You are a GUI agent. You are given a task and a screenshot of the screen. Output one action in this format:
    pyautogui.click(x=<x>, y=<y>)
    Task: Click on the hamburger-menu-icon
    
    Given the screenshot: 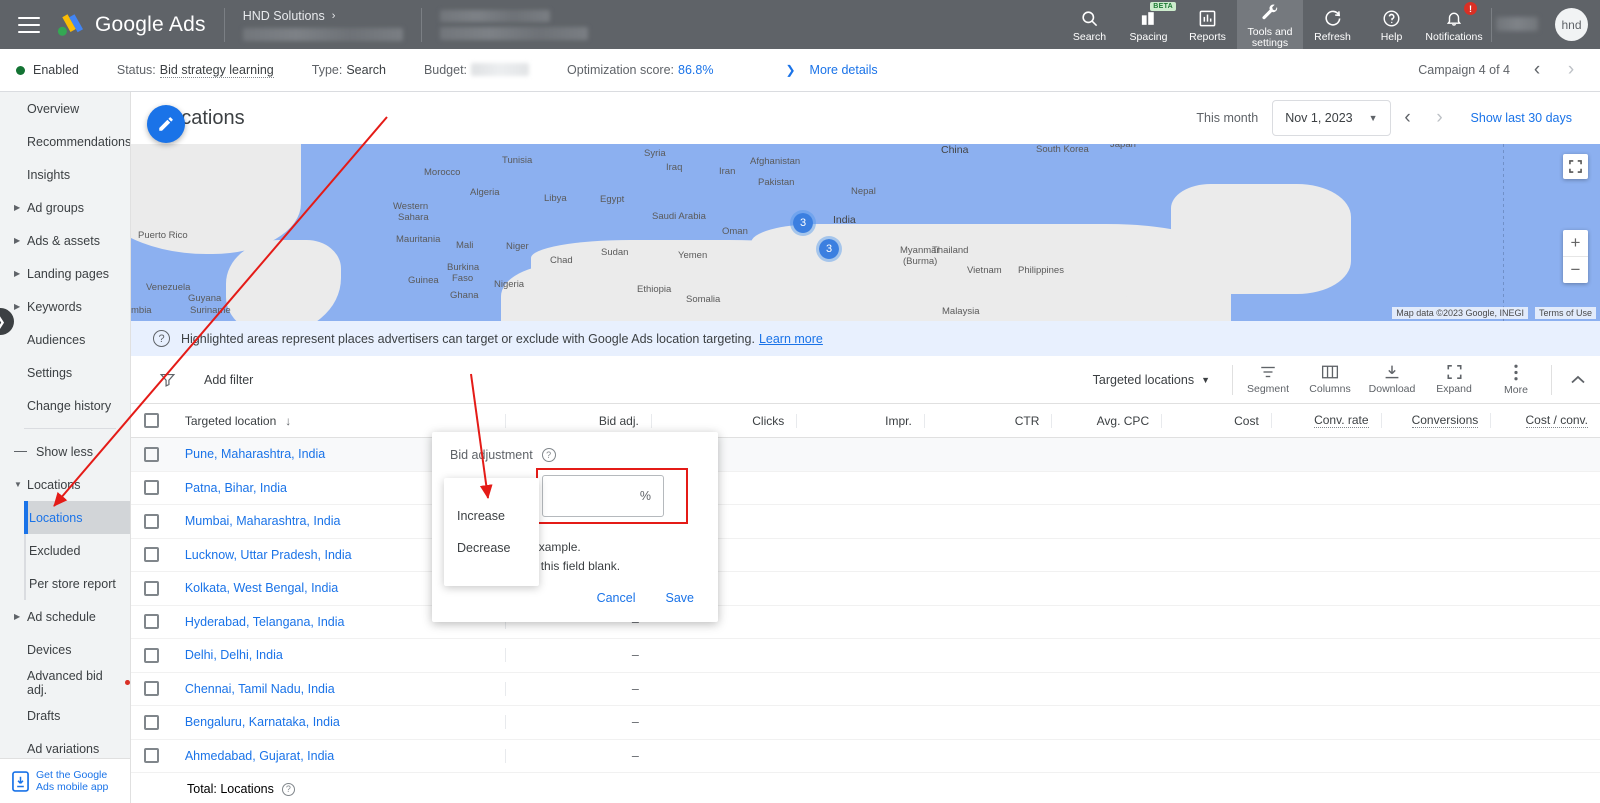 What is the action you would take?
    pyautogui.click(x=29, y=24)
    